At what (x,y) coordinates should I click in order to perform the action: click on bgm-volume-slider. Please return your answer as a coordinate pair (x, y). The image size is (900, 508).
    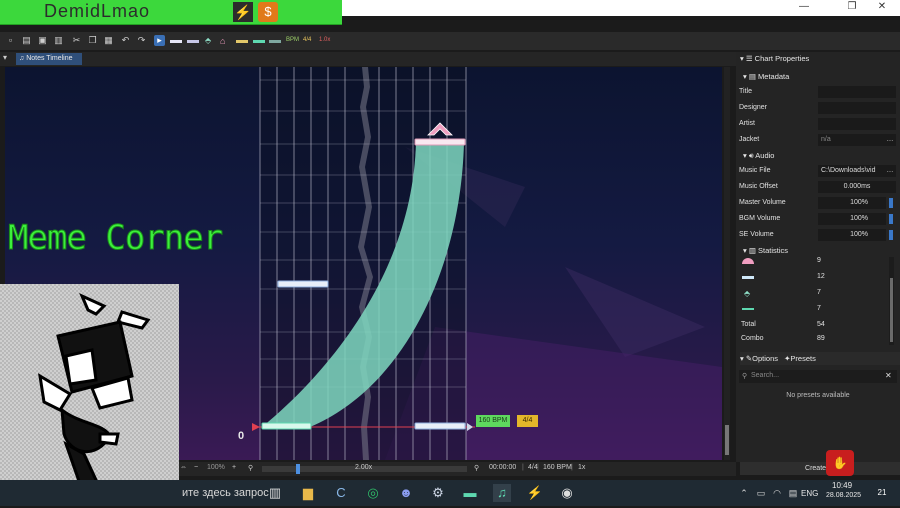
    Looking at the image, I should click on (891, 219).